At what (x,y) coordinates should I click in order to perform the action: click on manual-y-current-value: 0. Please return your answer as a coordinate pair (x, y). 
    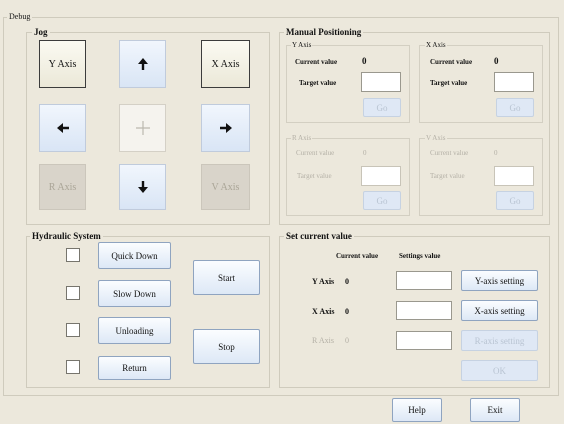
    Looking at the image, I should click on (364, 61).